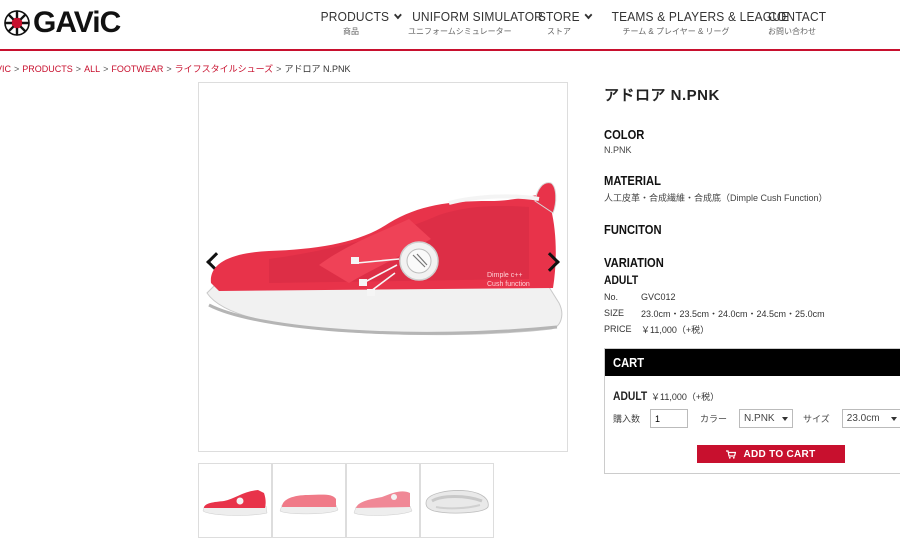 This screenshot has width=900, height=543. What do you see at coordinates (640, 297) in the screenshot?
I see `spec-row-no: No. GVC012` at bounding box center [640, 297].